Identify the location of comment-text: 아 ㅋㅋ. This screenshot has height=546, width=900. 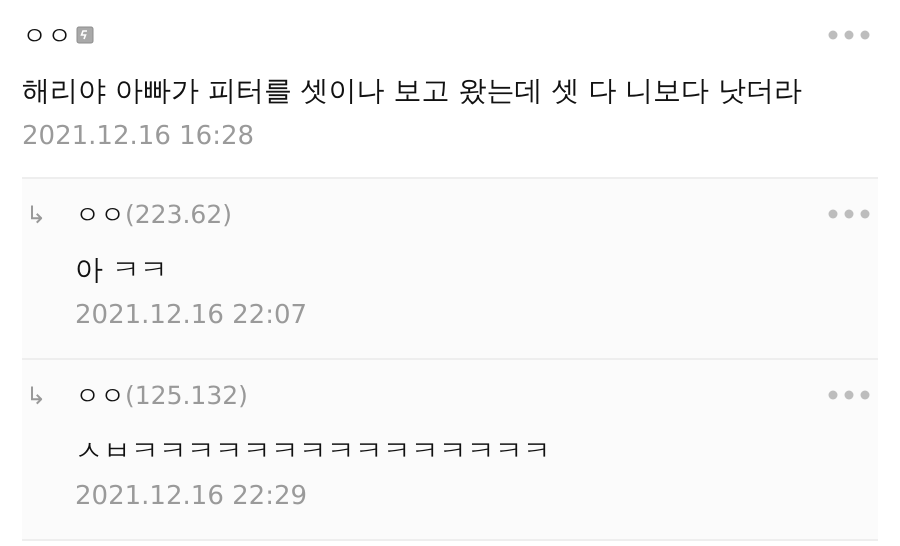
(122, 270).